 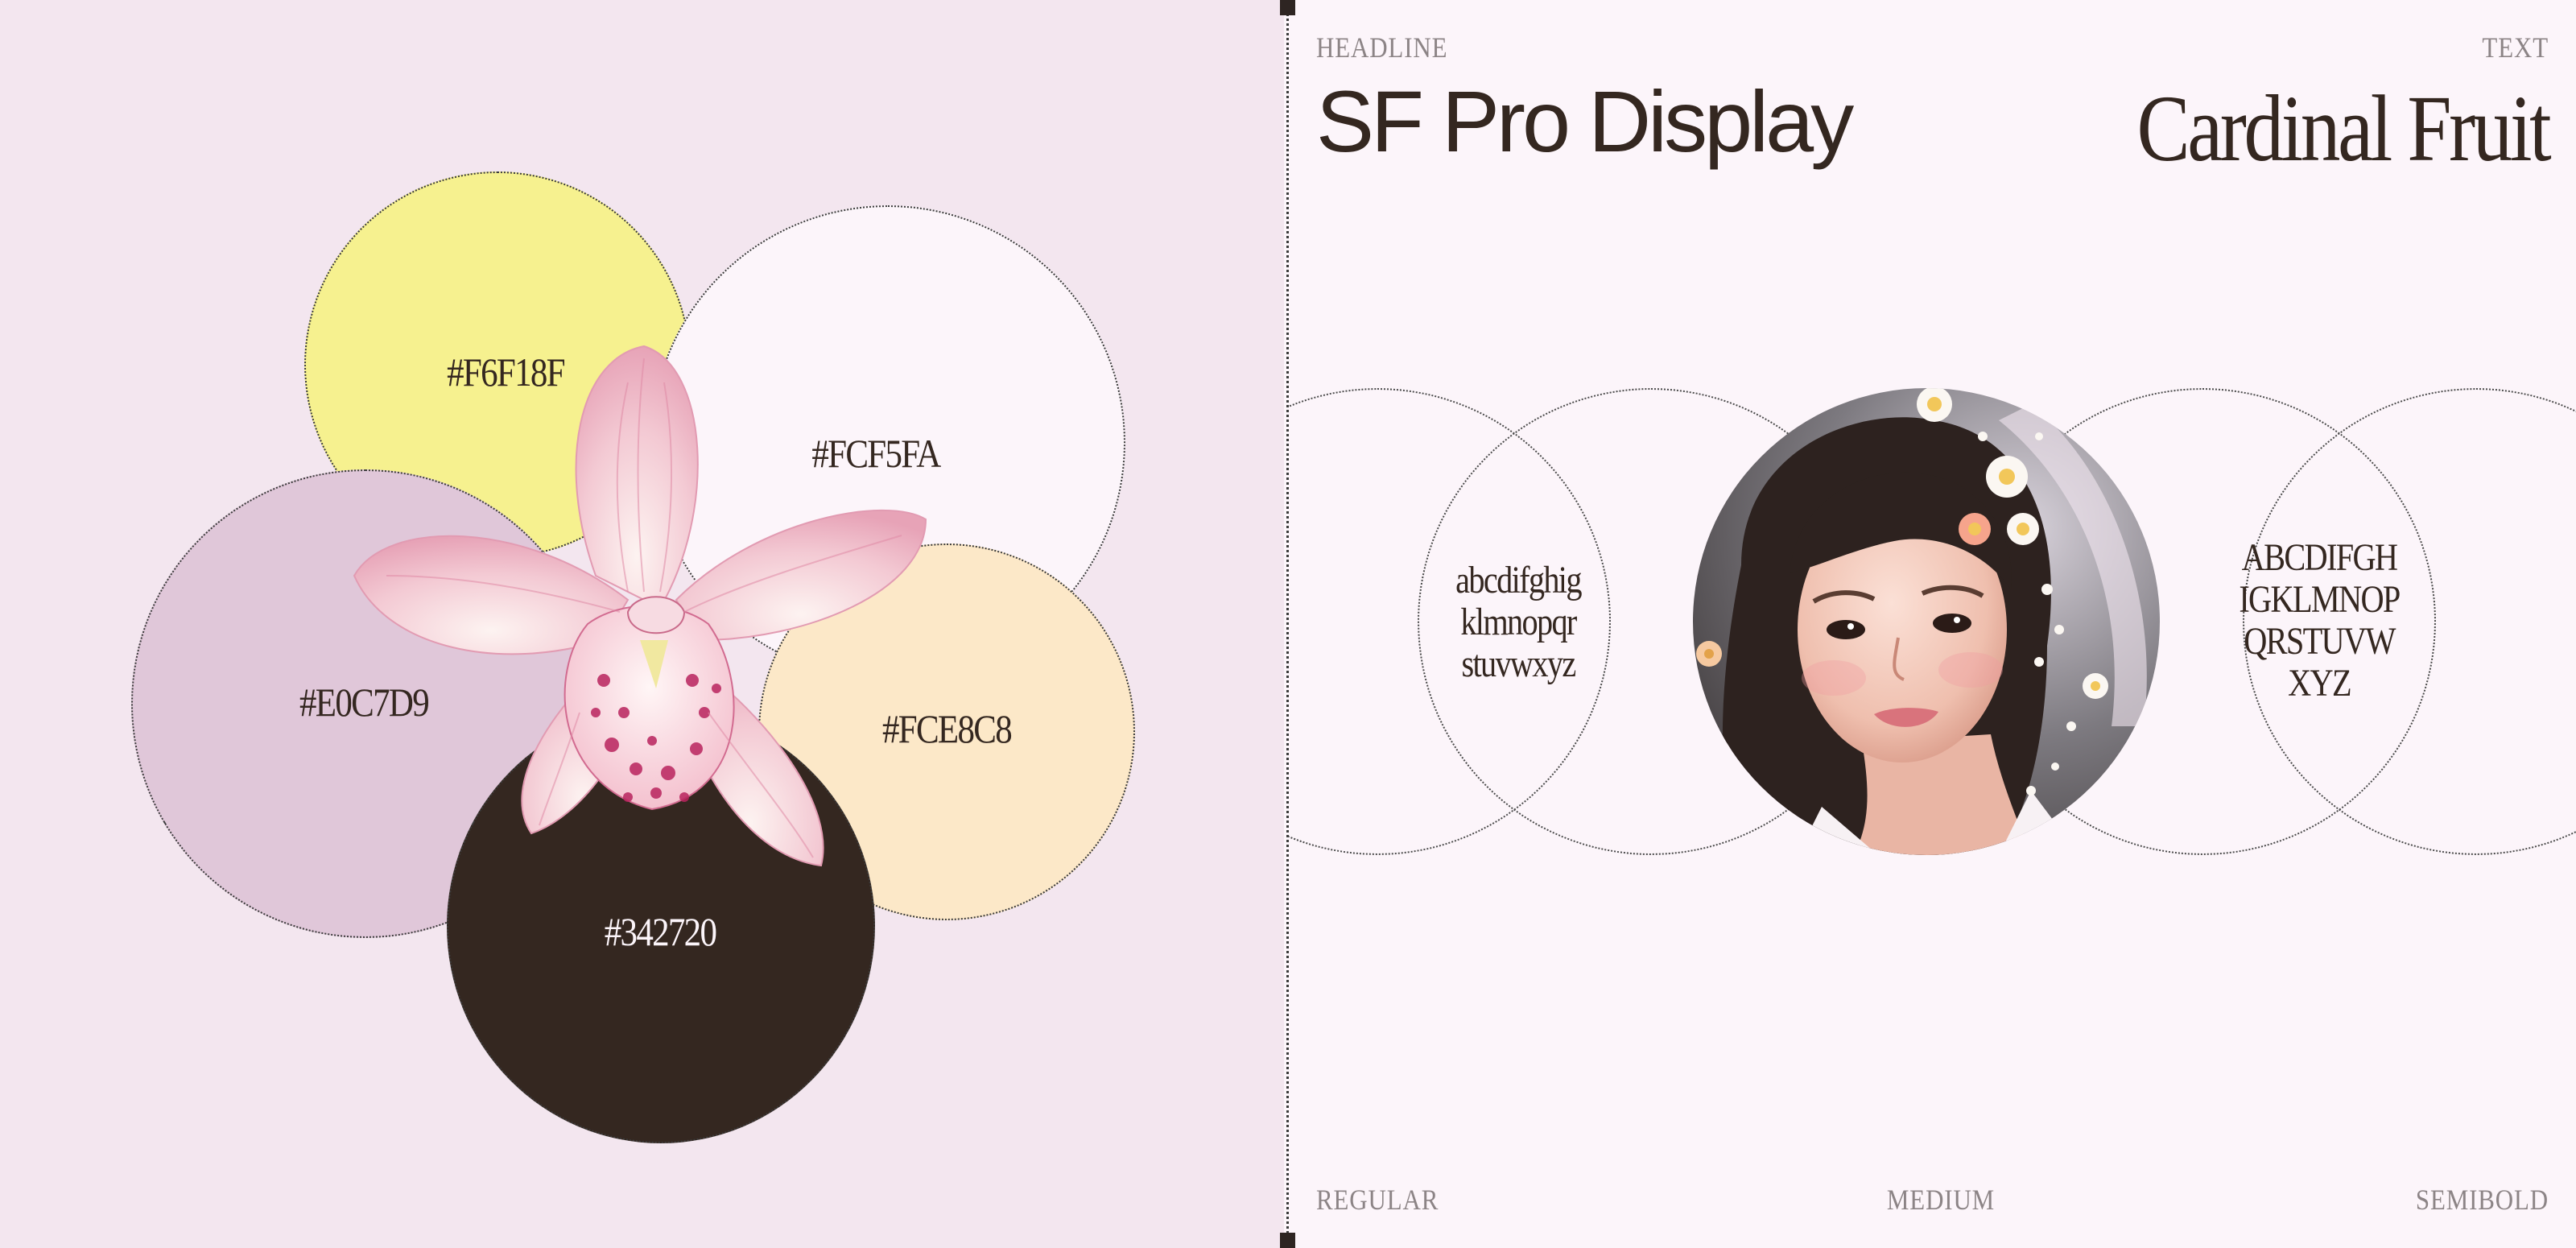 I want to click on text-font-name: Cardinal Fruit, so click(x=2343, y=128).